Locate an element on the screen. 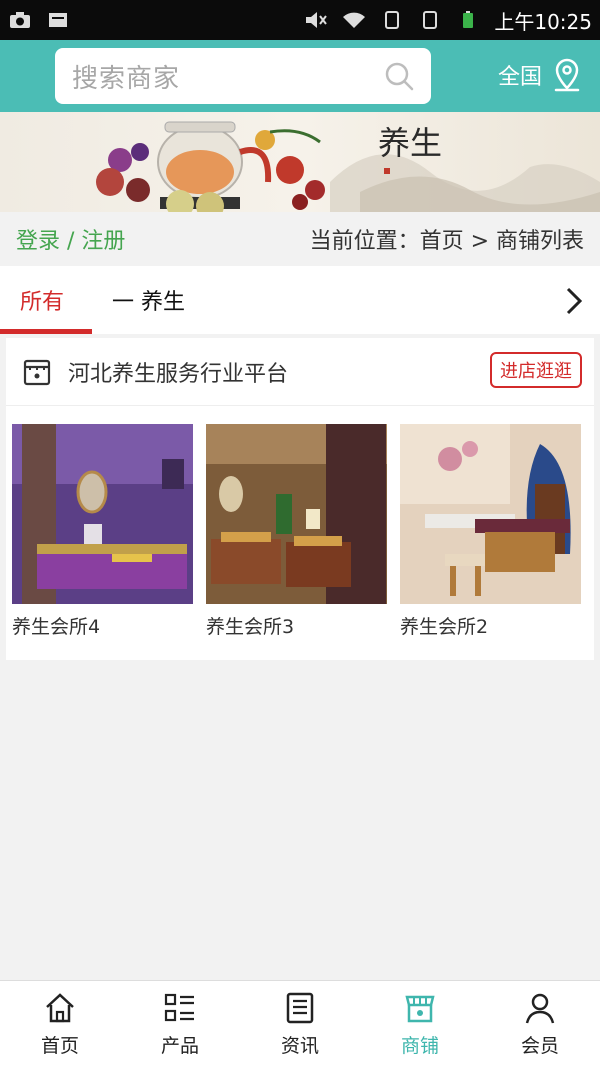 This screenshot has width=600, height=1067. list-icon is located at coordinates (179, 1007).